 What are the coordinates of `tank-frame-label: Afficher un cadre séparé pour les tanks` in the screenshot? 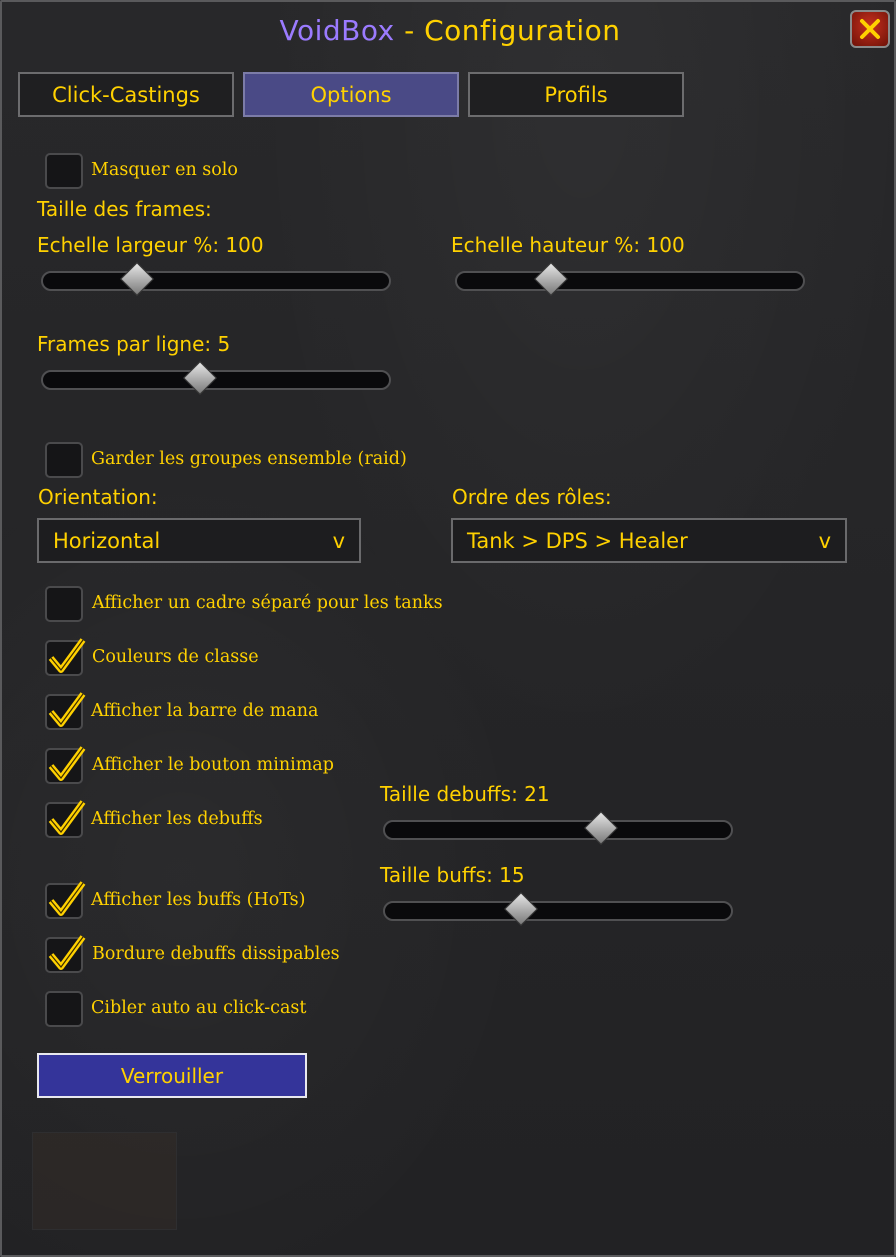 It's located at (267, 603).